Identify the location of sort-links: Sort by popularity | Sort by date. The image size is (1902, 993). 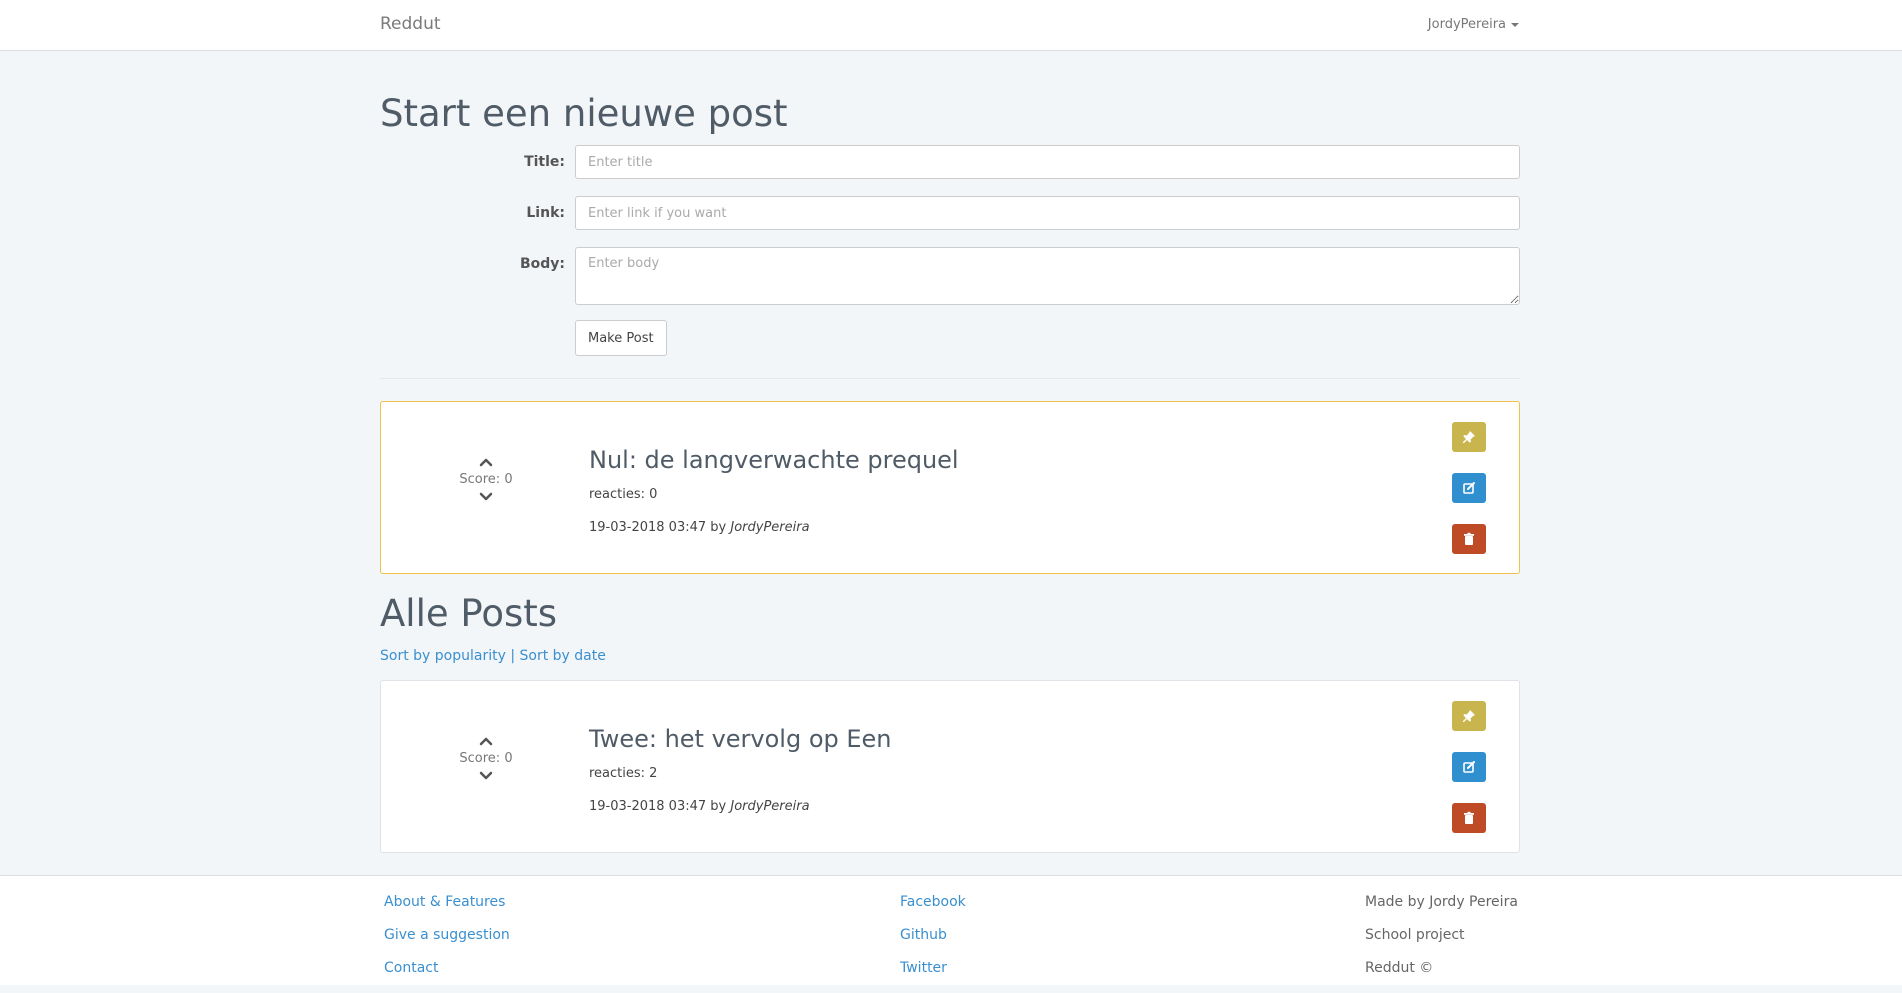
(493, 656).